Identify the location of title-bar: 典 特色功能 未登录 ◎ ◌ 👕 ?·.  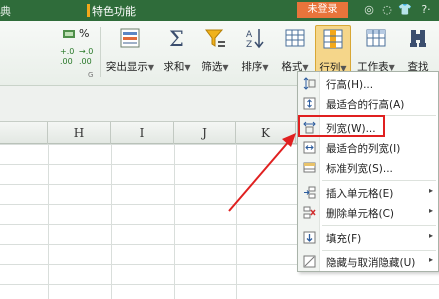
(219, 10).